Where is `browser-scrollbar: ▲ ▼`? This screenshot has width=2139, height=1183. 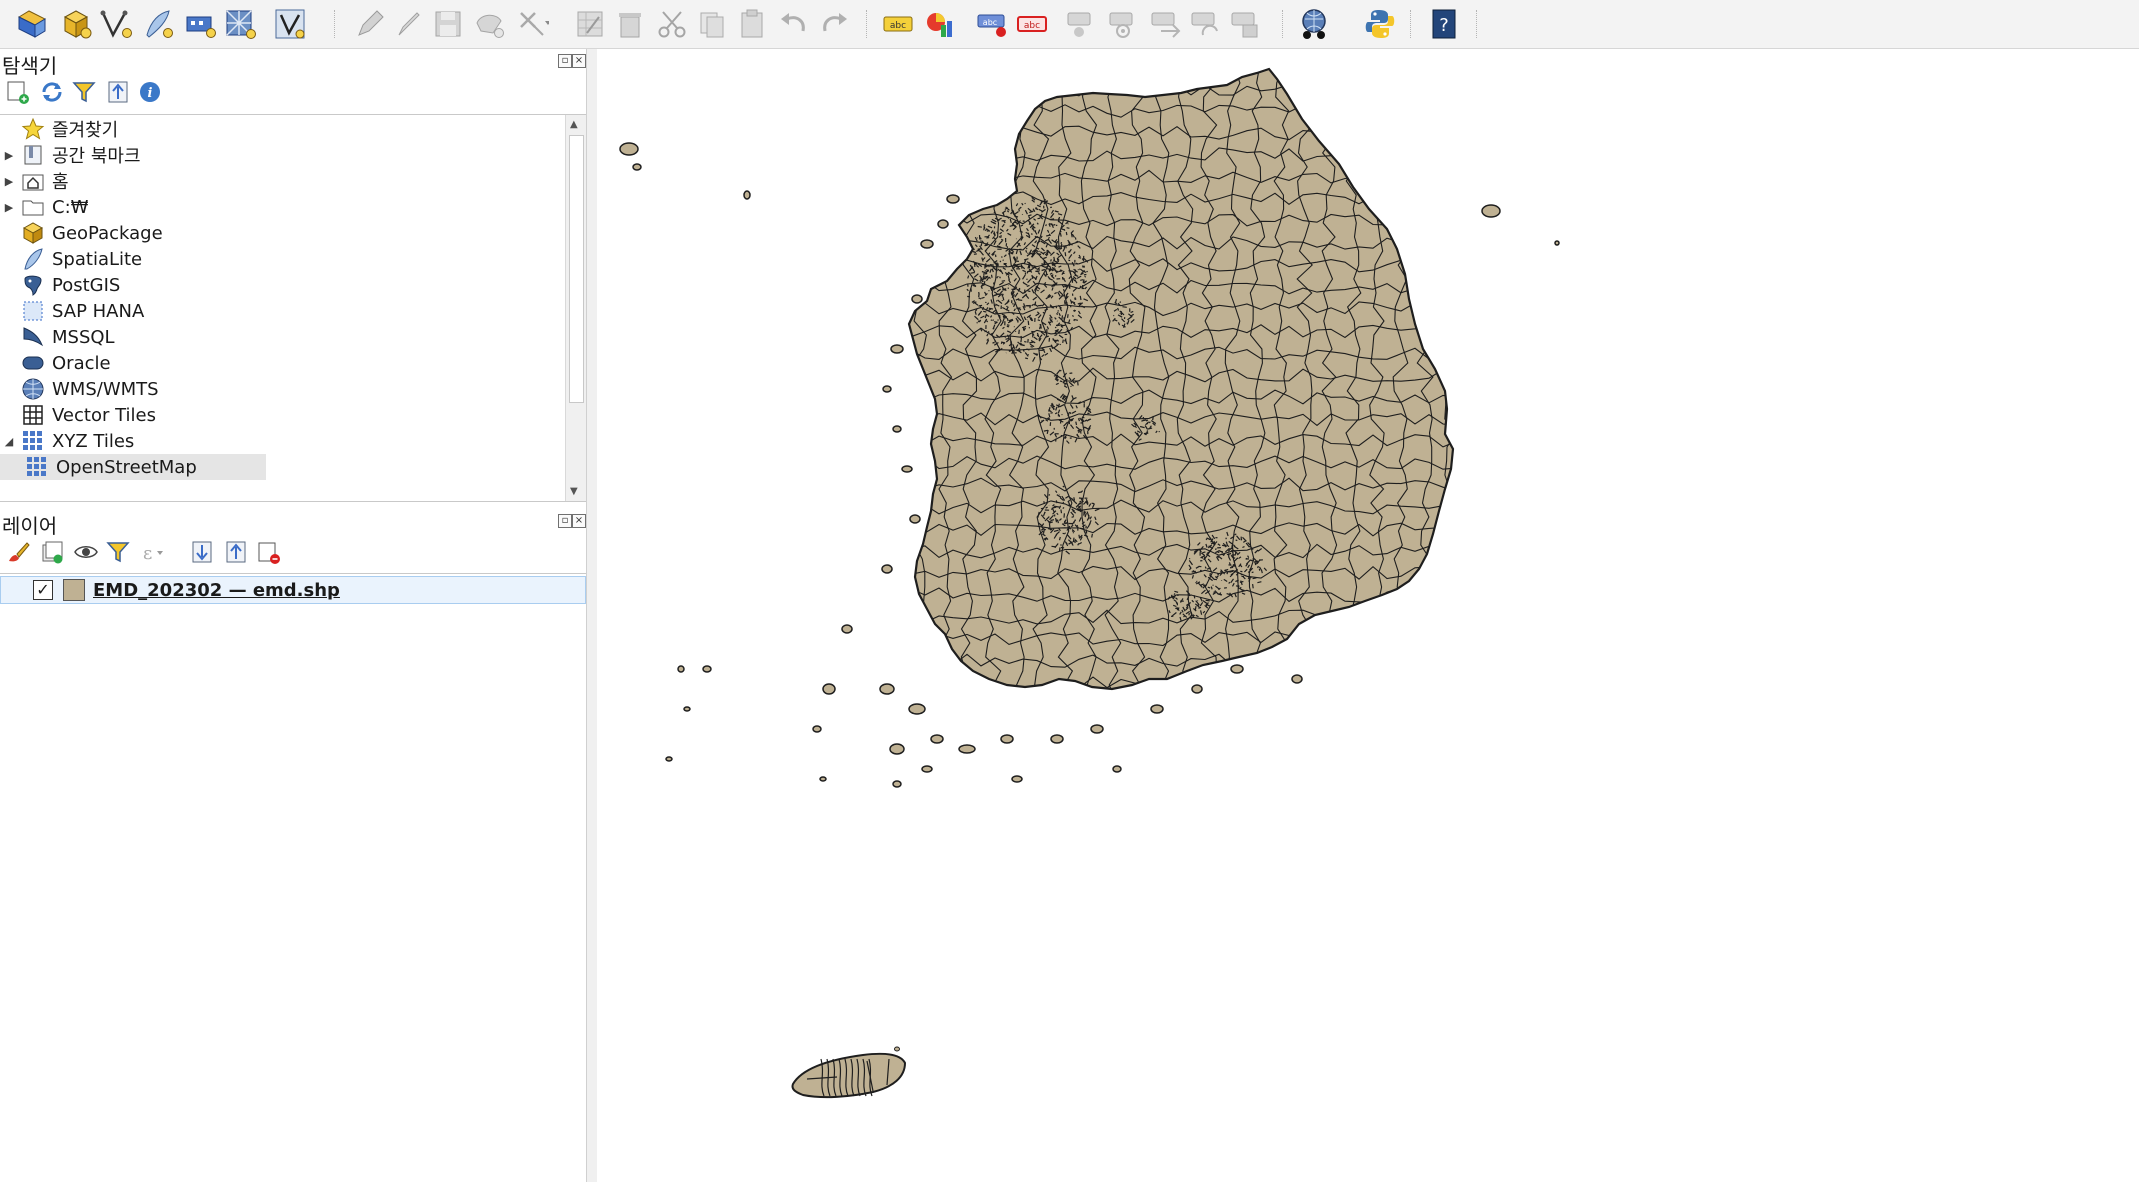 browser-scrollbar: ▲ ▼ is located at coordinates (575, 308).